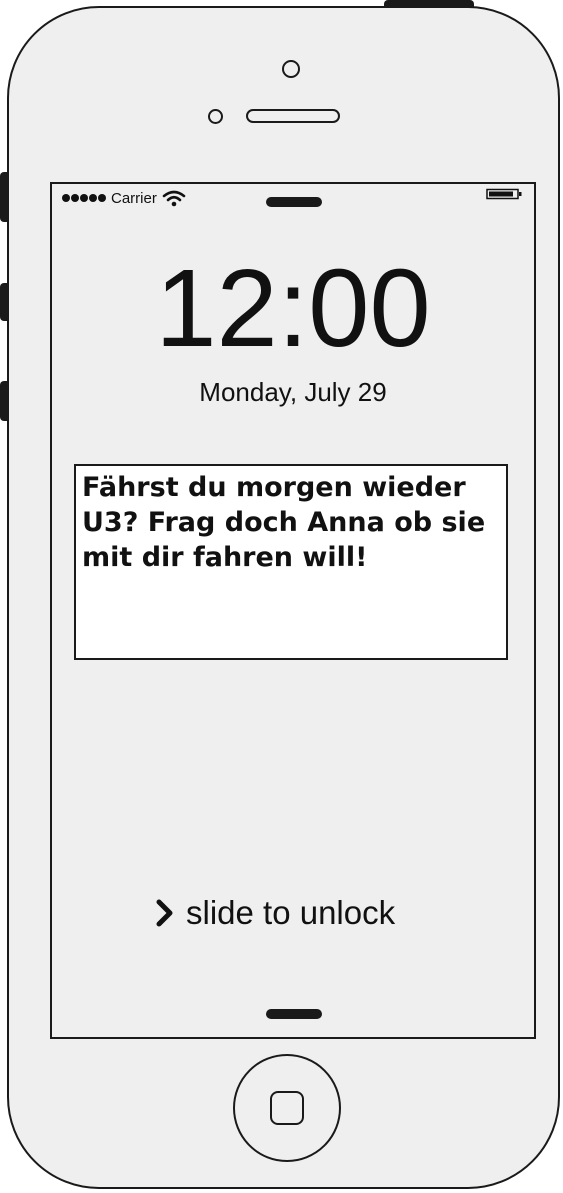 The height and width of the screenshot is (1193, 563). I want to click on notification-center-grabber, so click(294, 202).